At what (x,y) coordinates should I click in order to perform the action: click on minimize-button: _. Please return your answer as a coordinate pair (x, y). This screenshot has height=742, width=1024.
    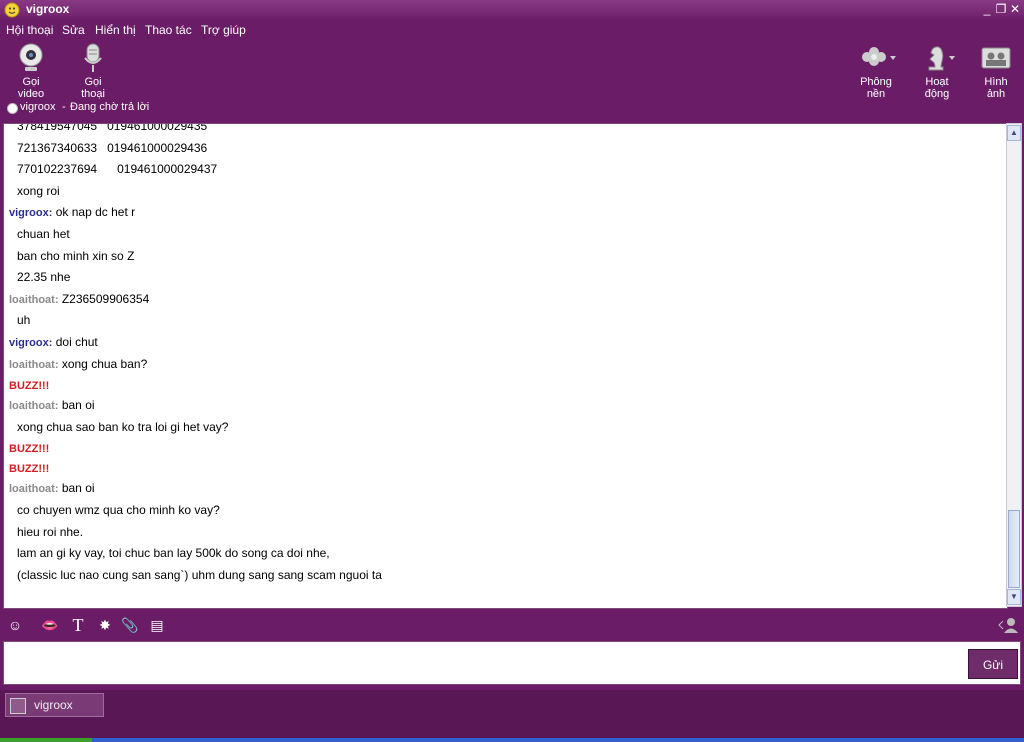
    Looking at the image, I should click on (987, 9).